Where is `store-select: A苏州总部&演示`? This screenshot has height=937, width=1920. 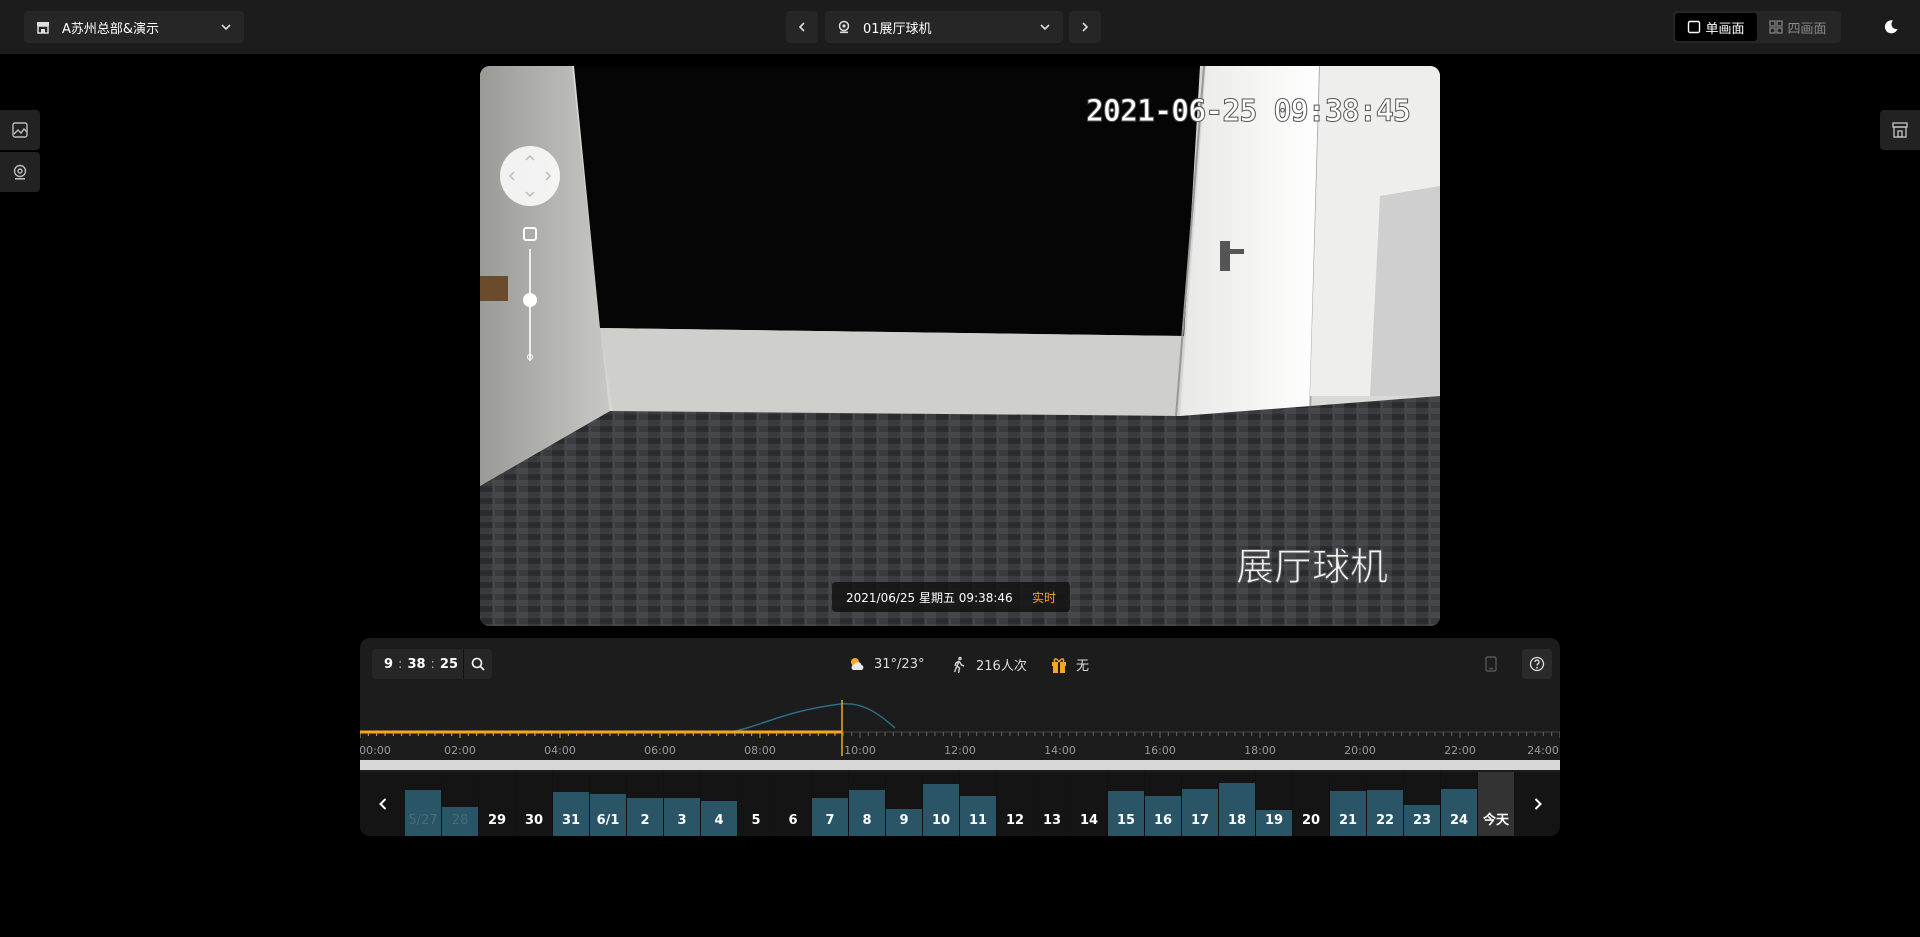
store-select: A苏州总部&演示 is located at coordinates (134, 27).